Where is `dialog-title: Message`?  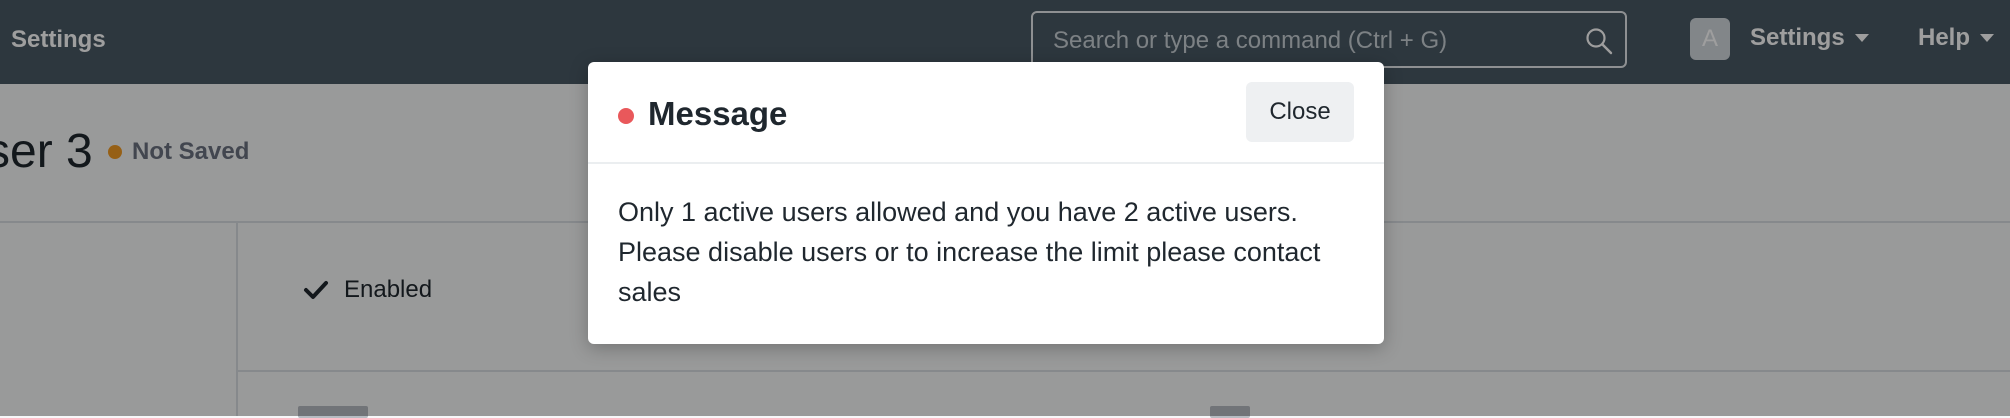 dialog-title: Message is located at coordinates (718, 113).